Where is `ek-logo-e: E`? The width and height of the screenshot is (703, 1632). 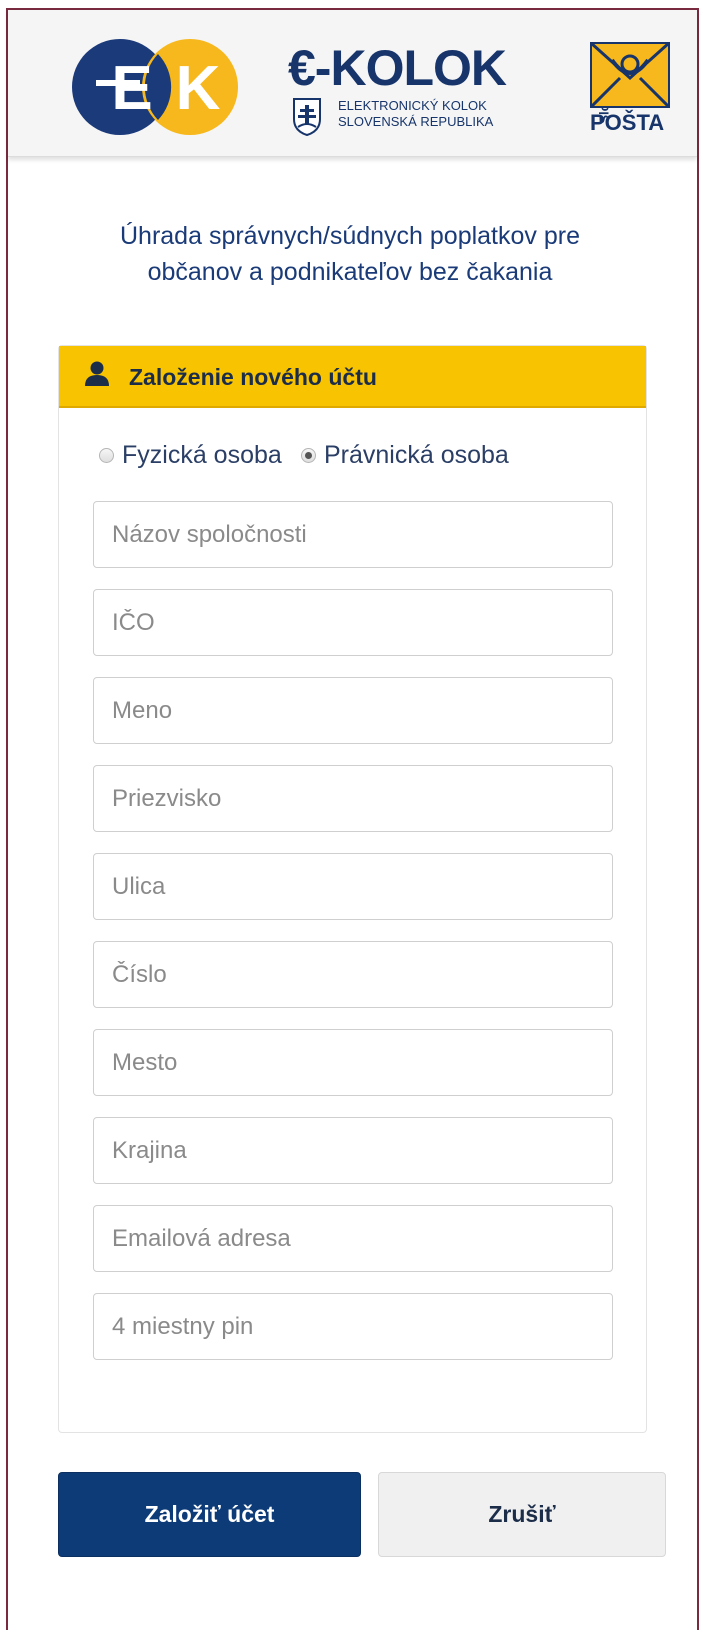
ek-logo-e: E is located at coordinates (131, 88).